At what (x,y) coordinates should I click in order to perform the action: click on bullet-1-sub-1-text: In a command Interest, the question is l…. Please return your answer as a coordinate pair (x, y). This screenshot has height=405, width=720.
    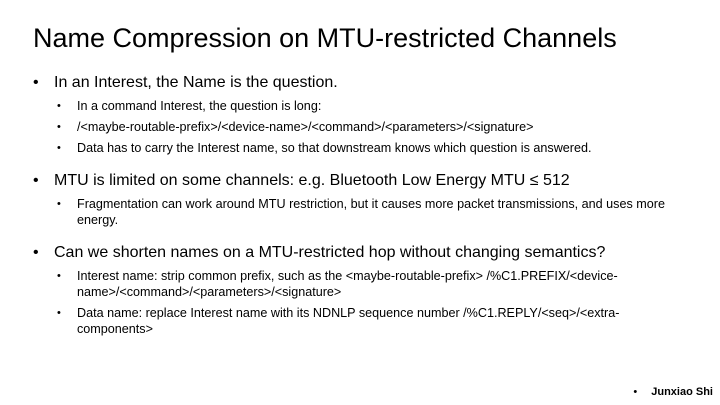
    Looking at the image, I should click on (199, 106).